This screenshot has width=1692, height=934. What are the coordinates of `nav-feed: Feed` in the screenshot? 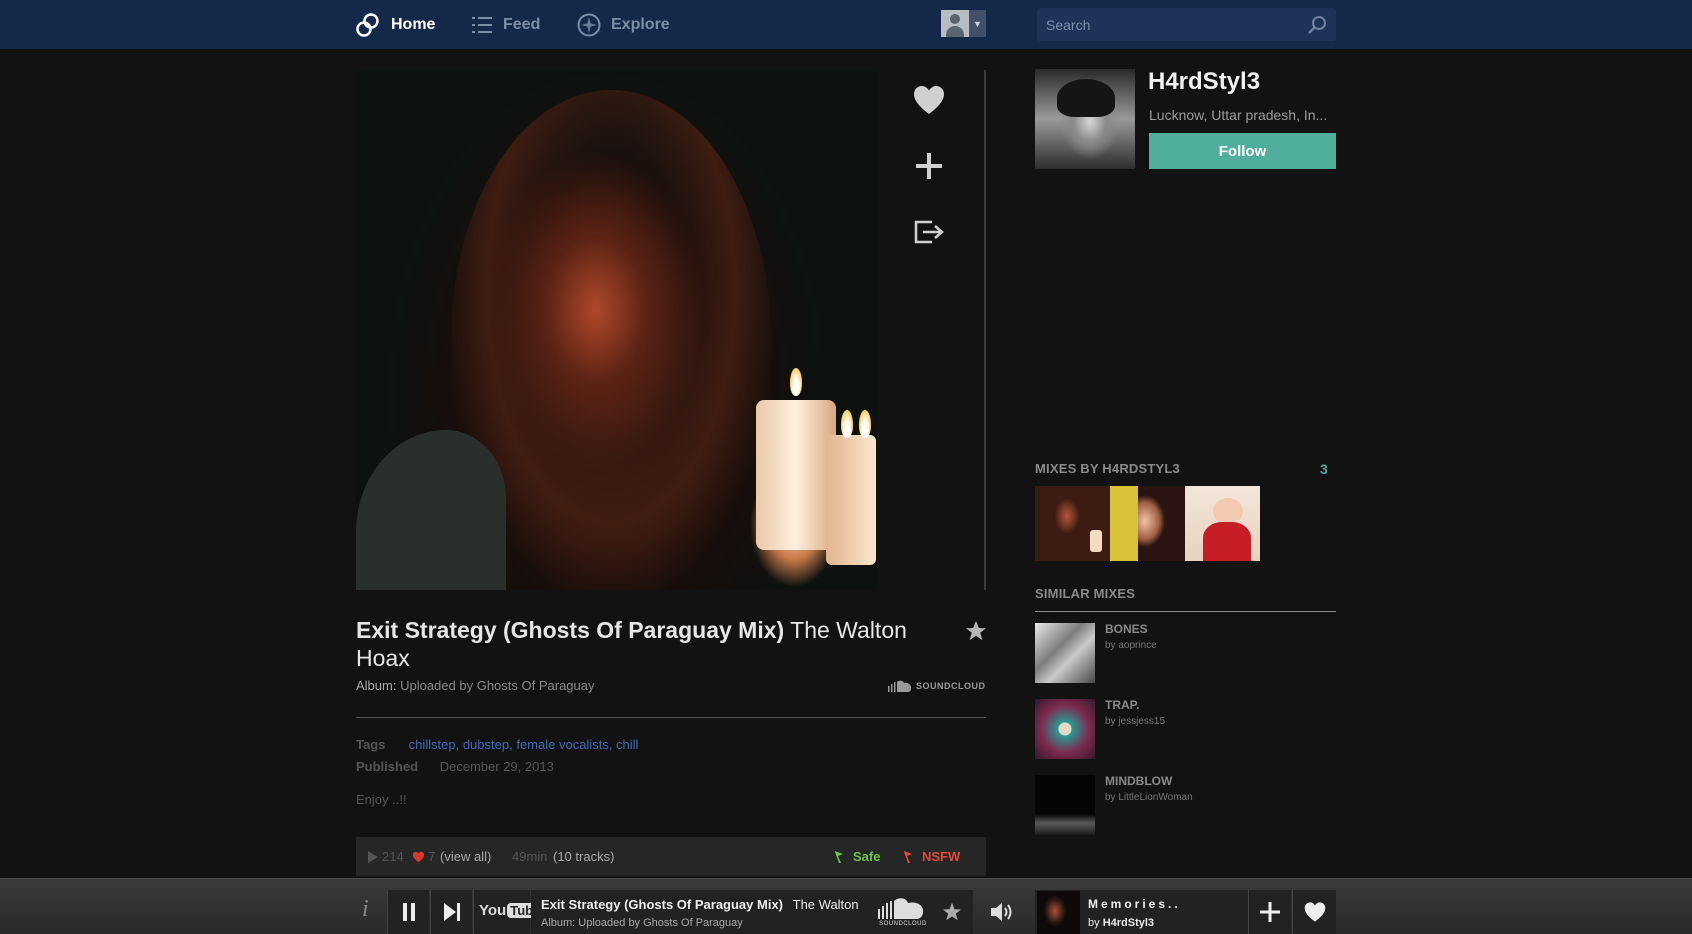 It's located at (505, 24).